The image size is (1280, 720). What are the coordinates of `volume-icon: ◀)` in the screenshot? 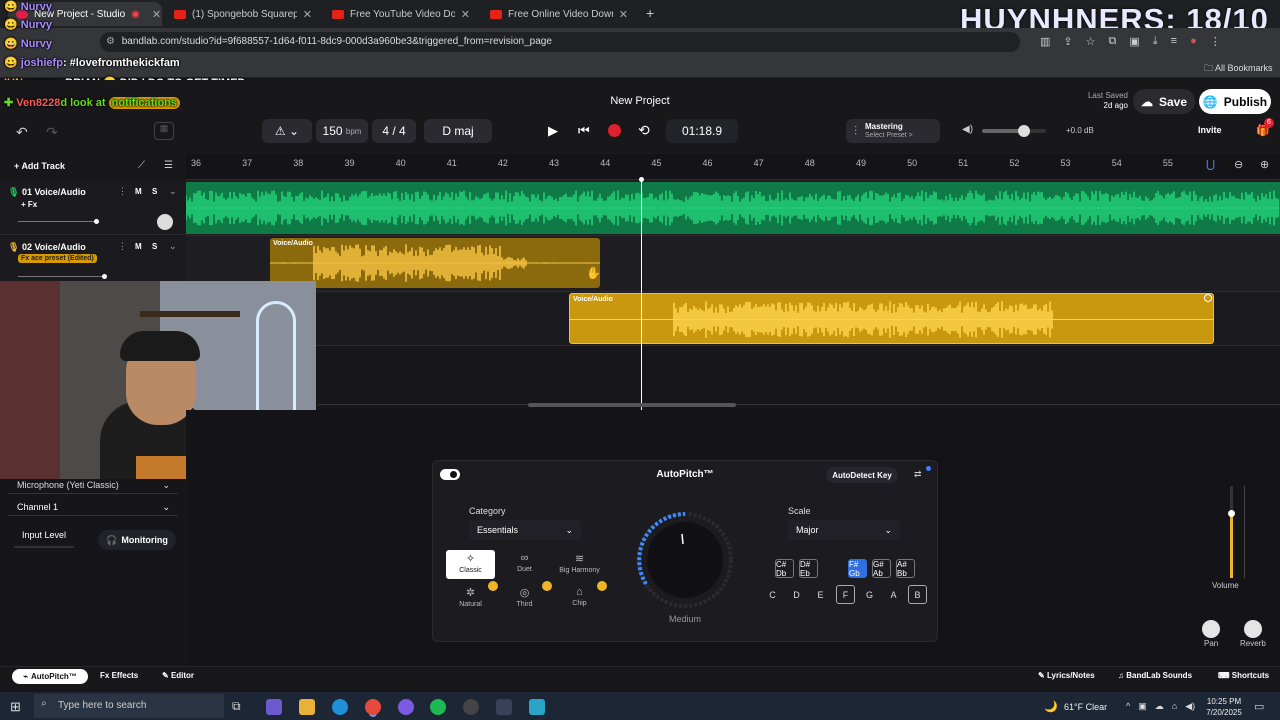 It's located at (1190, 706).